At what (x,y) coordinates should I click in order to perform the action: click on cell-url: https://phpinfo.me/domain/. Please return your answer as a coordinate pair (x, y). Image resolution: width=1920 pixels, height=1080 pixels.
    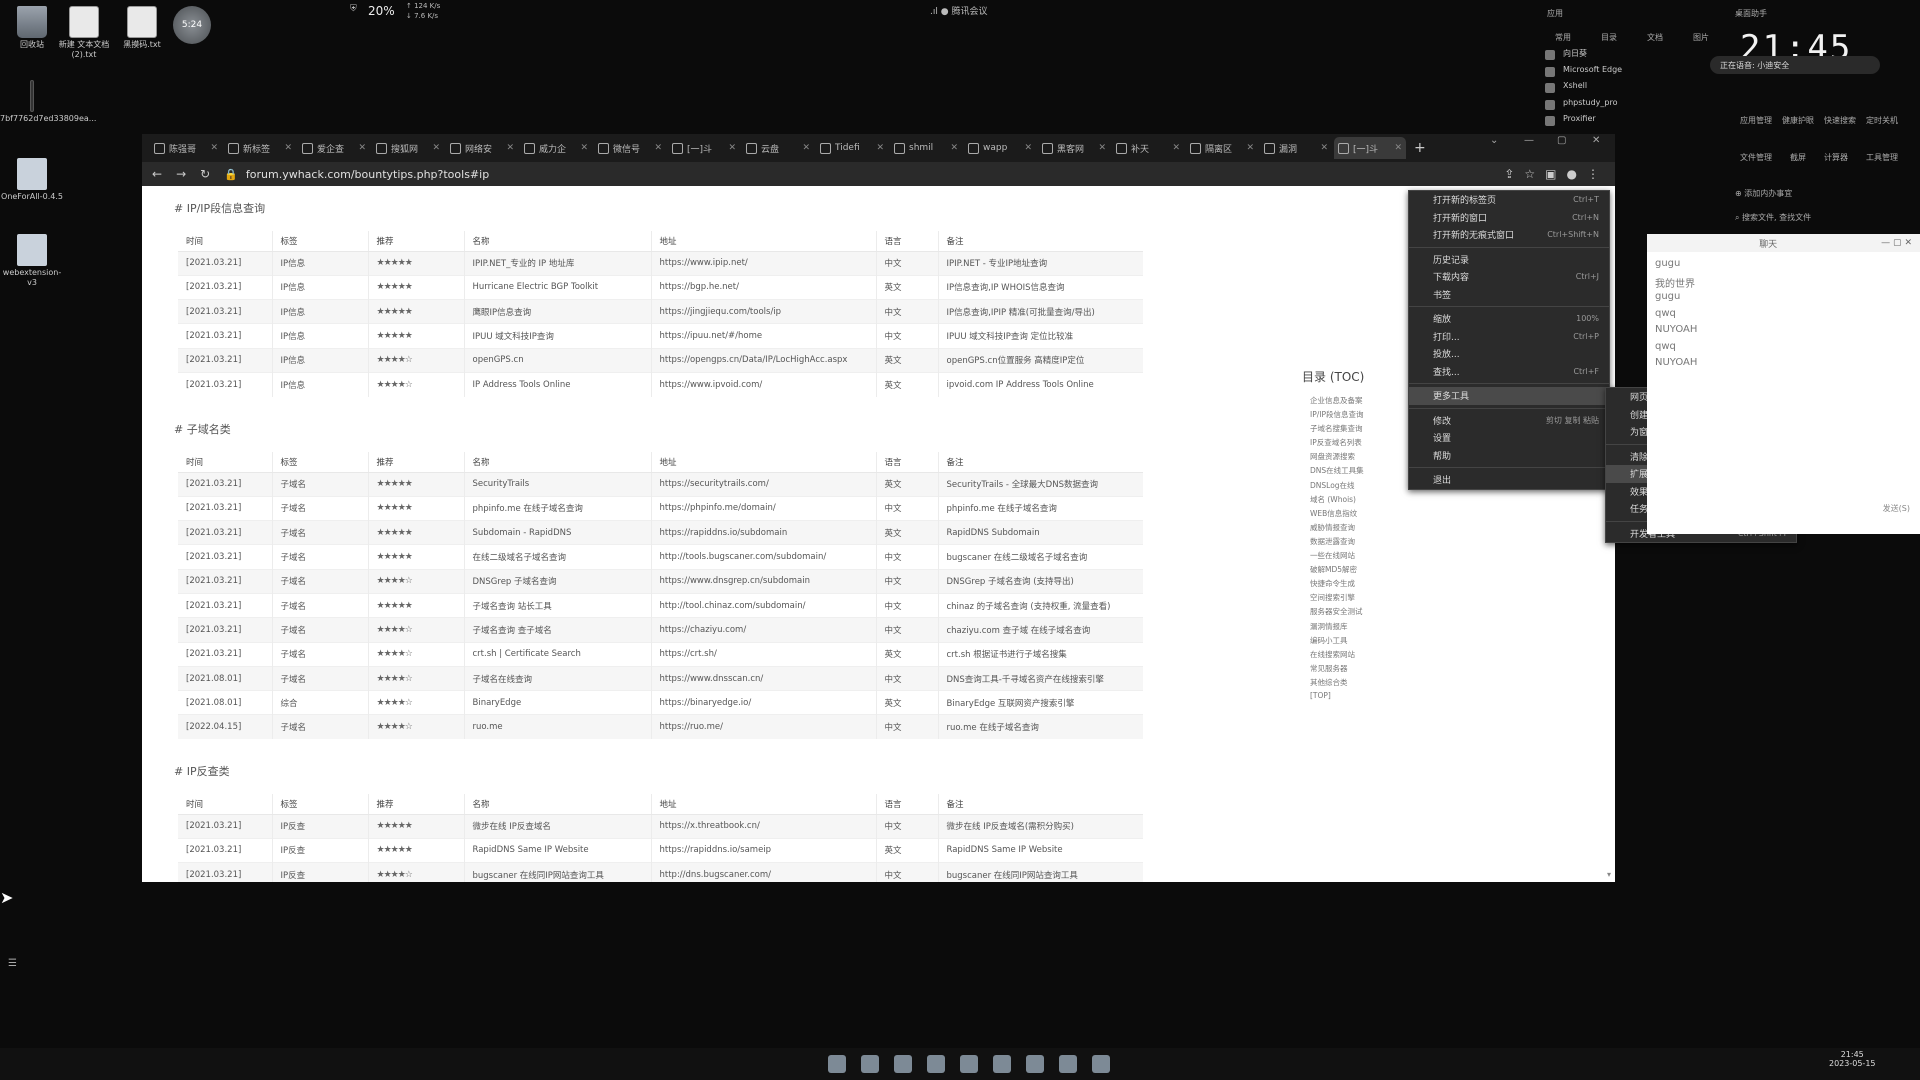
    Looking at the image, I should click on (763, 508).